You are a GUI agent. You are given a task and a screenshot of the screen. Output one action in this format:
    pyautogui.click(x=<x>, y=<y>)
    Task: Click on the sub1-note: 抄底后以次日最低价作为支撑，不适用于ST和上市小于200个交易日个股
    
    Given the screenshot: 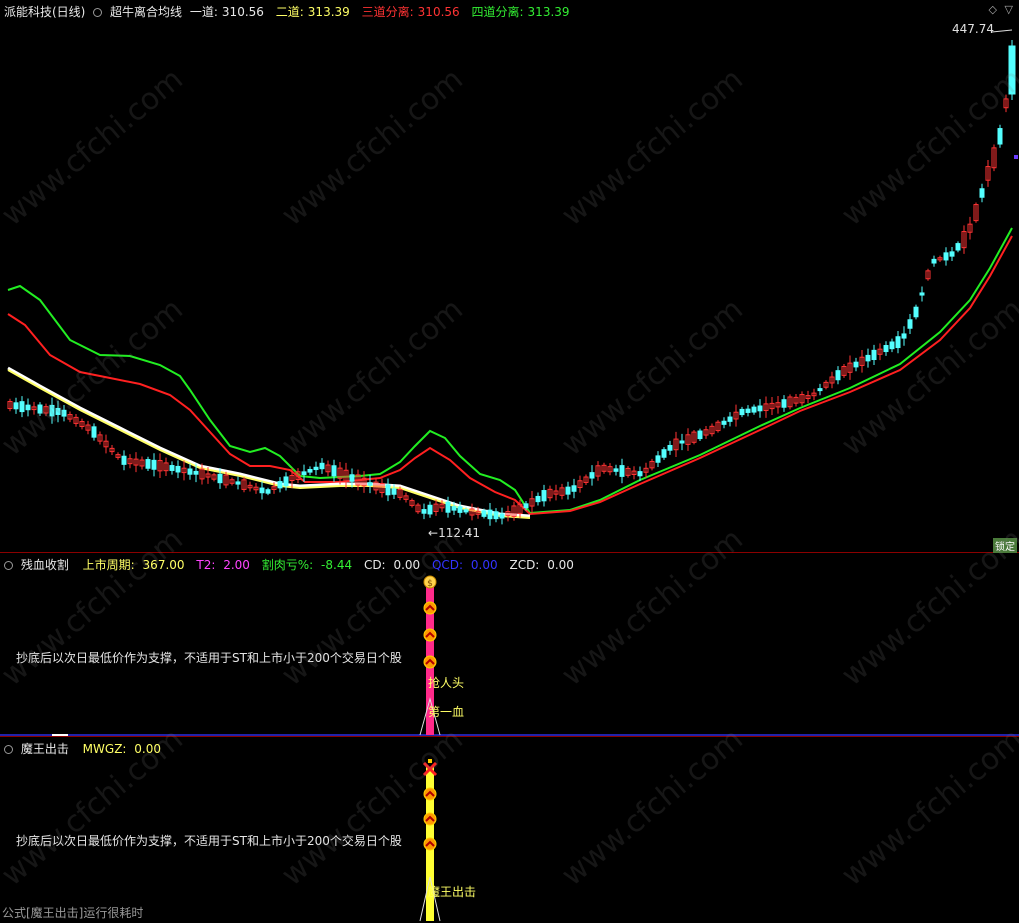 What is the action you would take?
    pyautogui.click(x=209, y=658)
    